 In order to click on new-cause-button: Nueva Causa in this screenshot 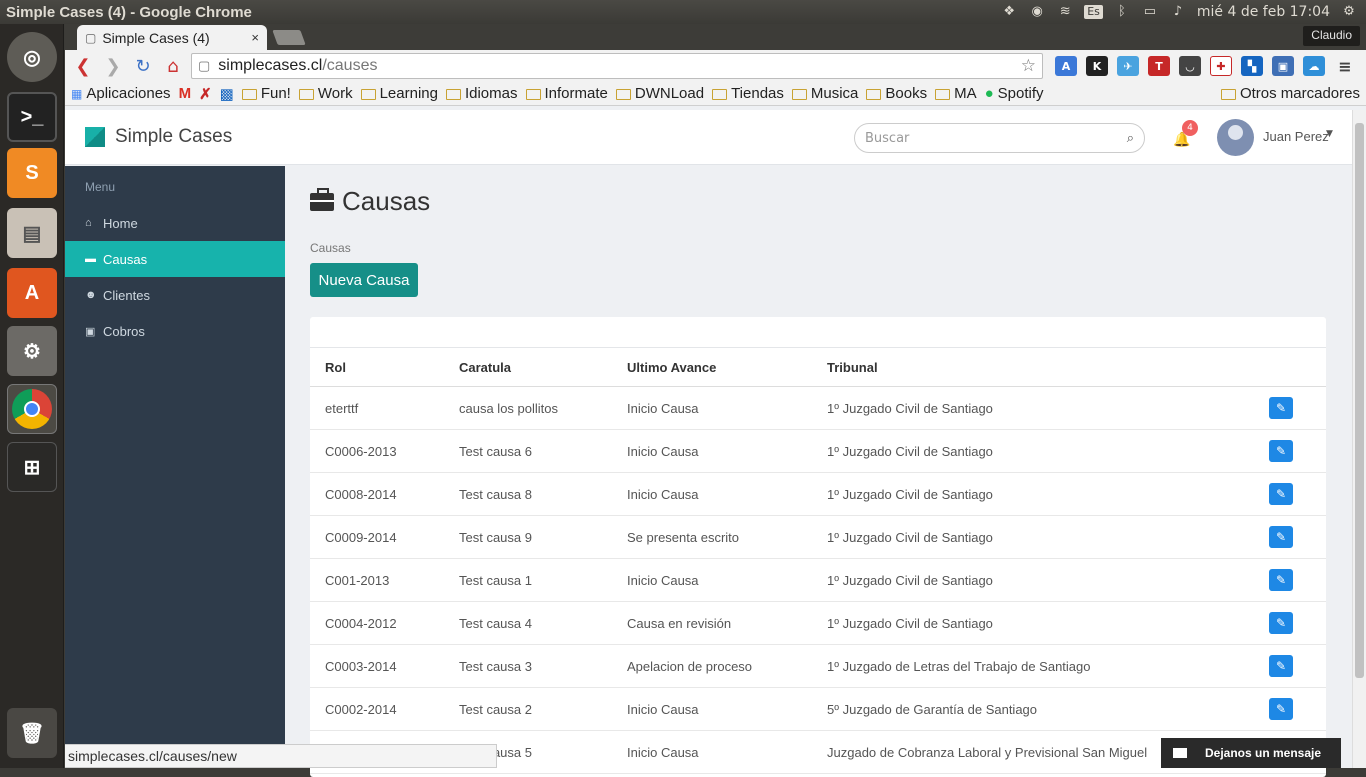, I will do `click(364, 280)`.